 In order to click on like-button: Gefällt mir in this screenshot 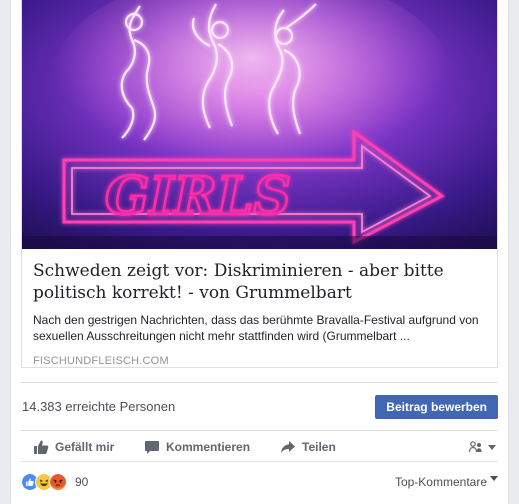, I will do `click(73, 447)`.